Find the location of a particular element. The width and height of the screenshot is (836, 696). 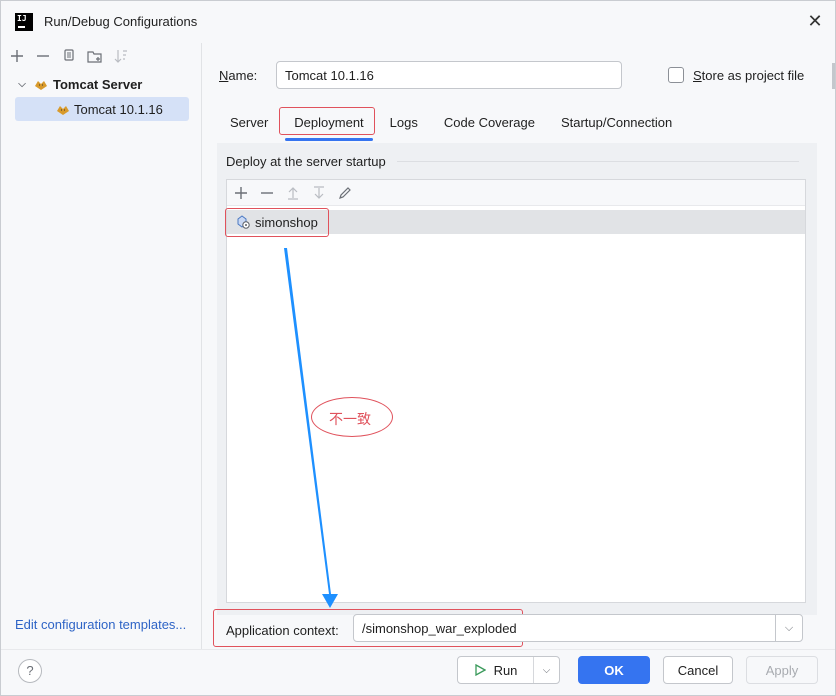

run-icon is located at coordinates (480, 670).